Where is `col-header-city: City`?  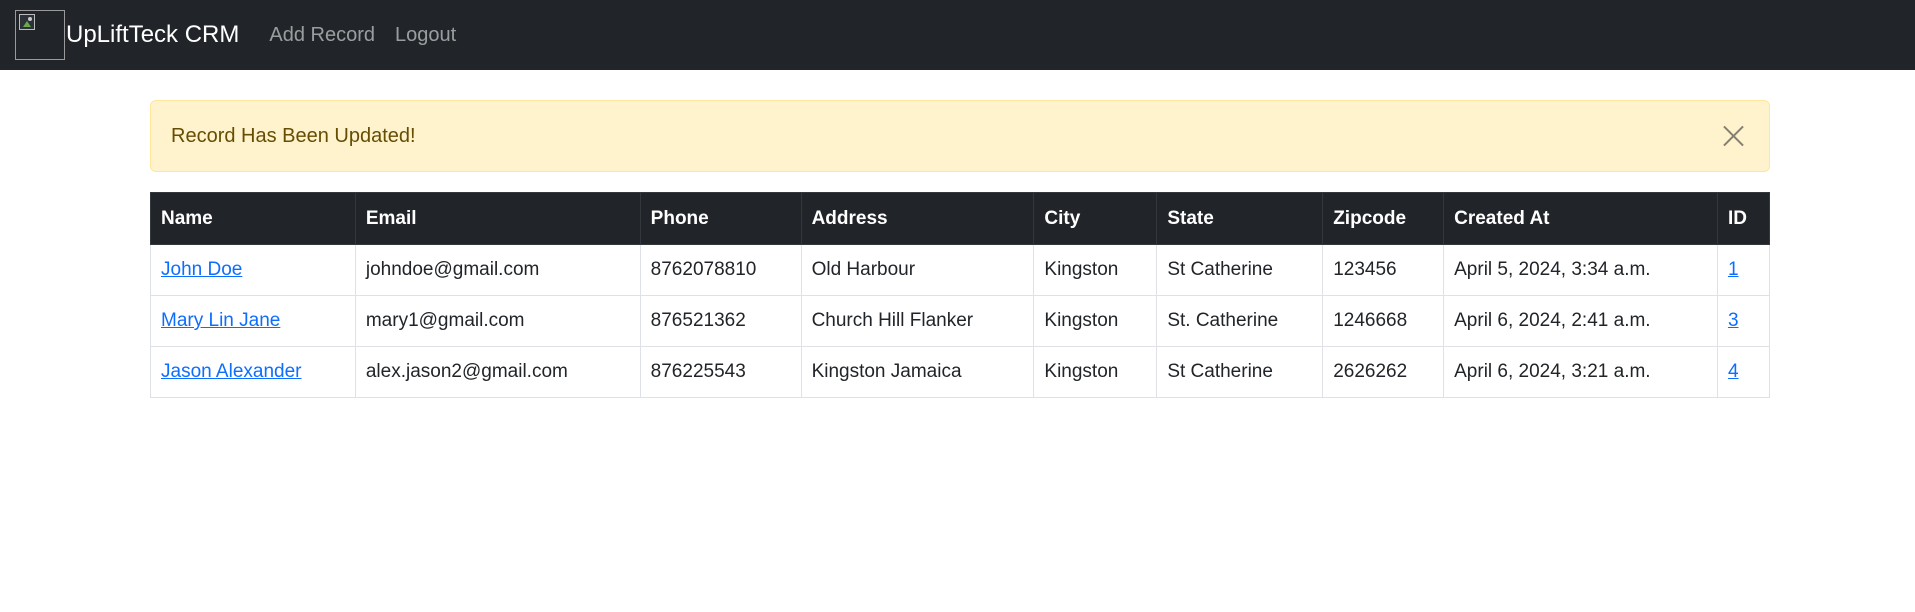
col-header-city: City is located at coordinates (1095, 218).